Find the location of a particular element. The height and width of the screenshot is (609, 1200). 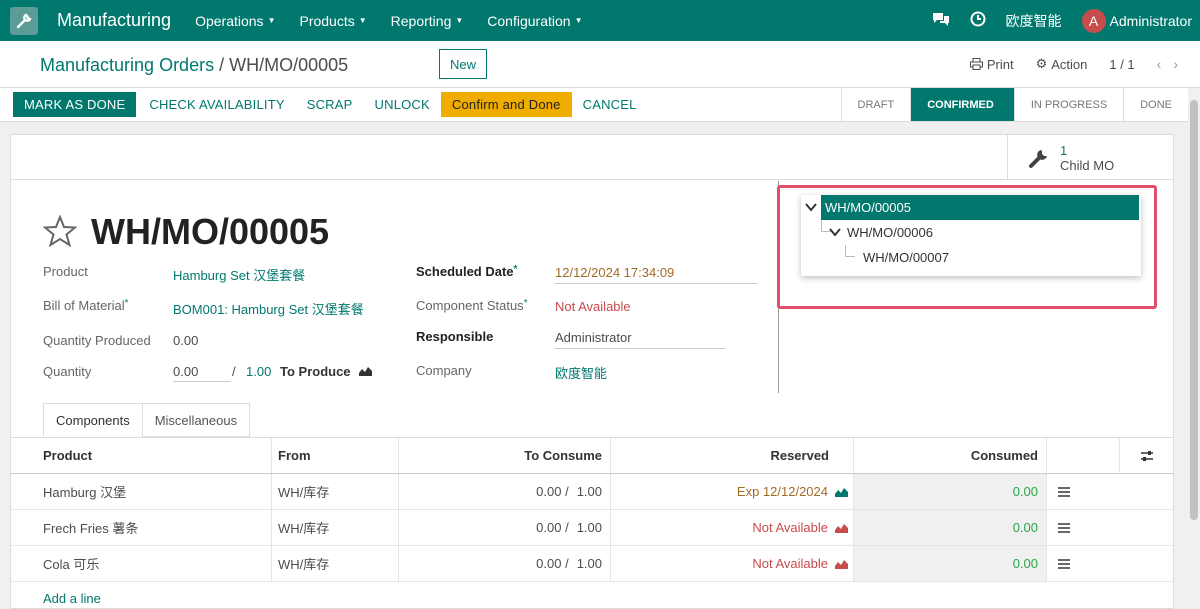

product-label: Product is located at coordinates (65, 271).